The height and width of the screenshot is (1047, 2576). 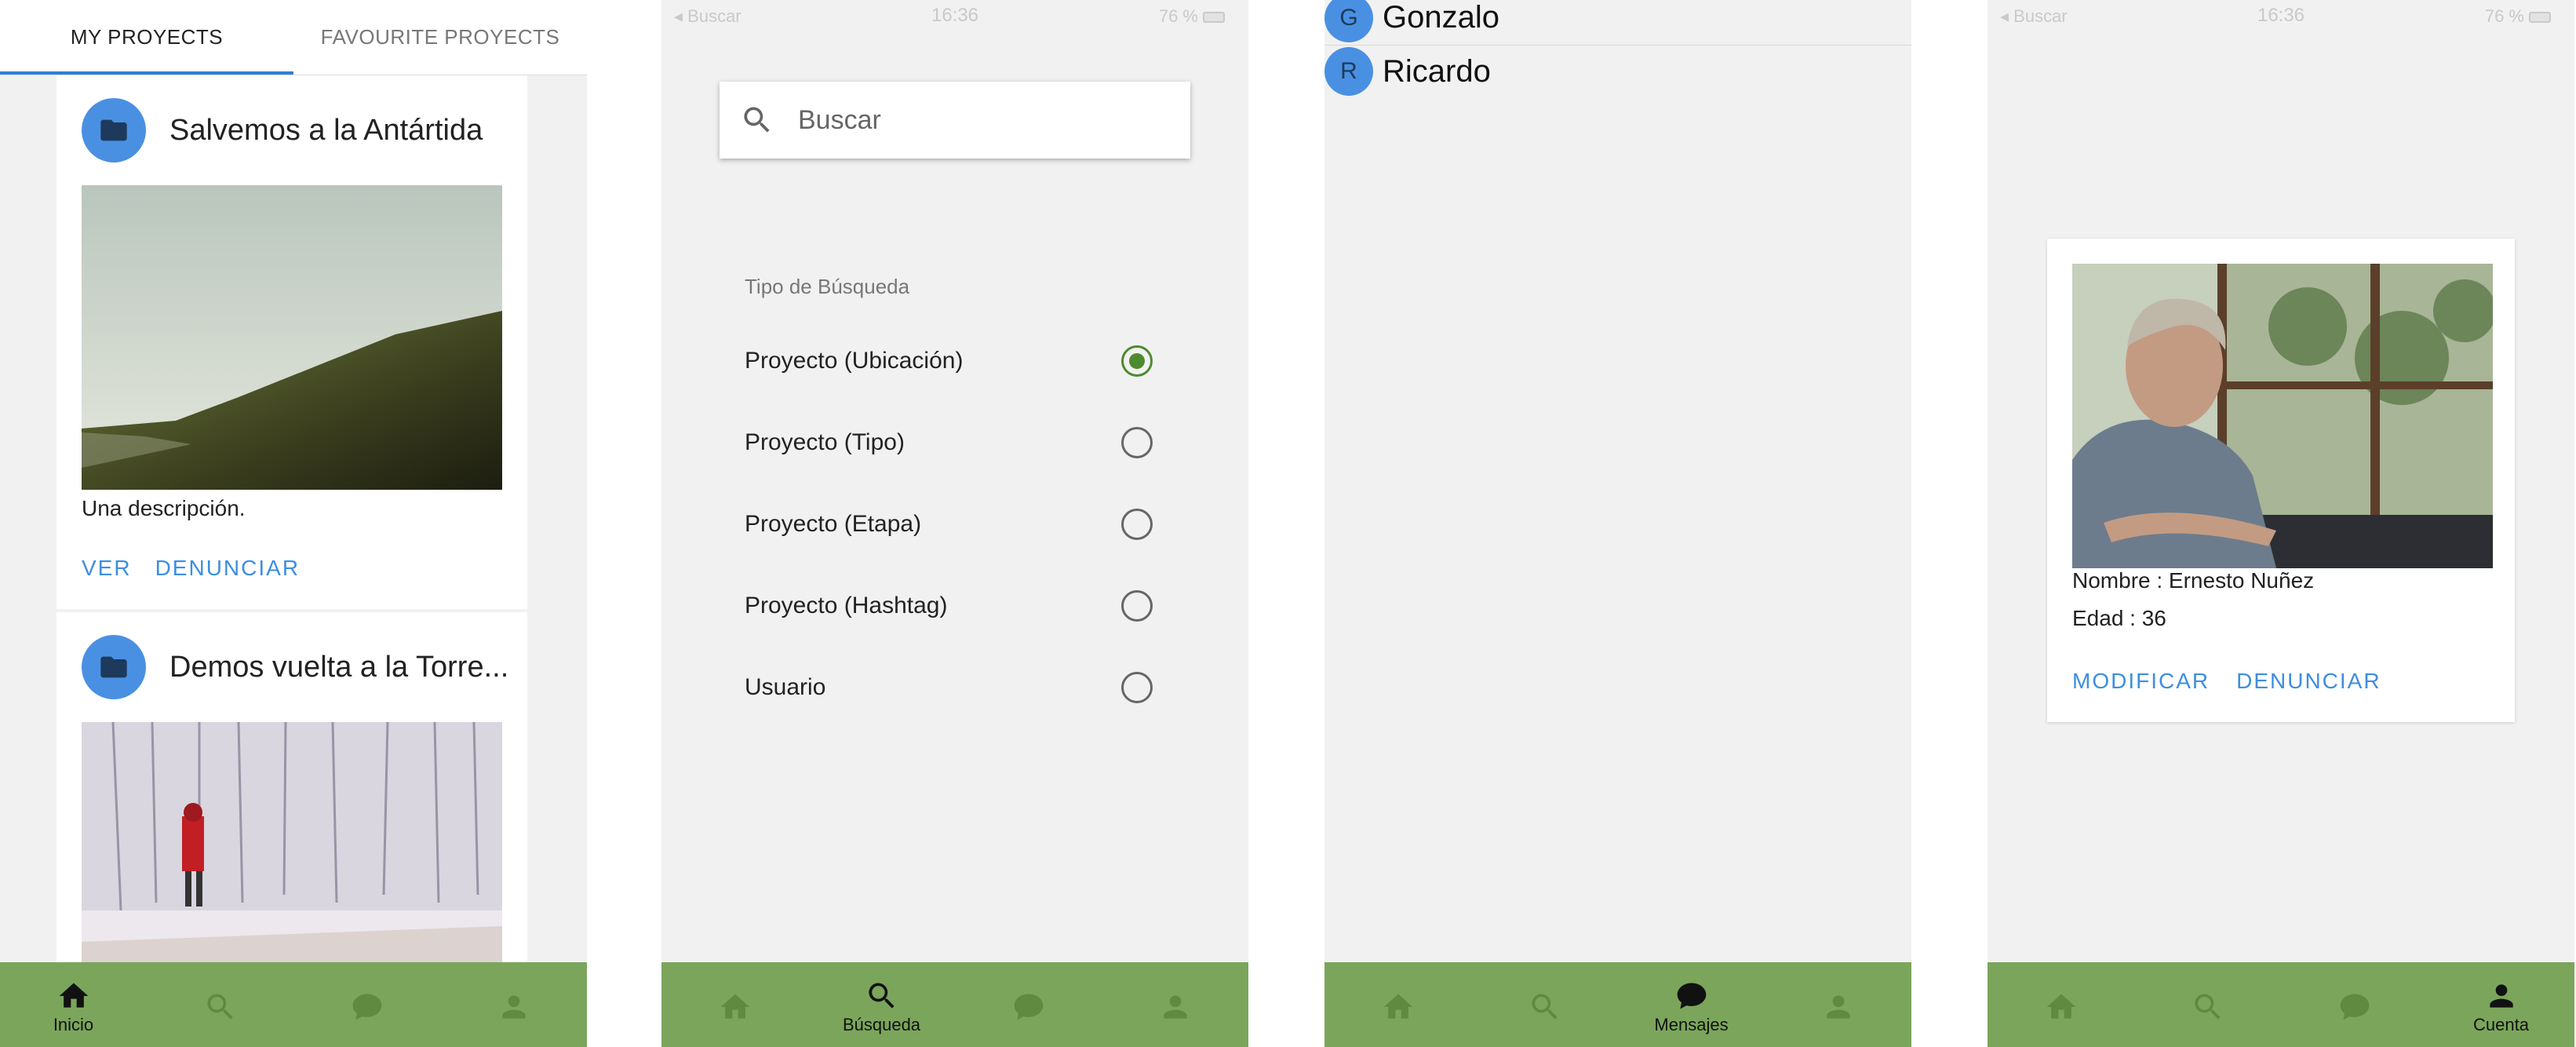 What do you see at coordinates (107, 568) in the screenshot?
I see `view-button: VER` at bounding box center [107, 568].